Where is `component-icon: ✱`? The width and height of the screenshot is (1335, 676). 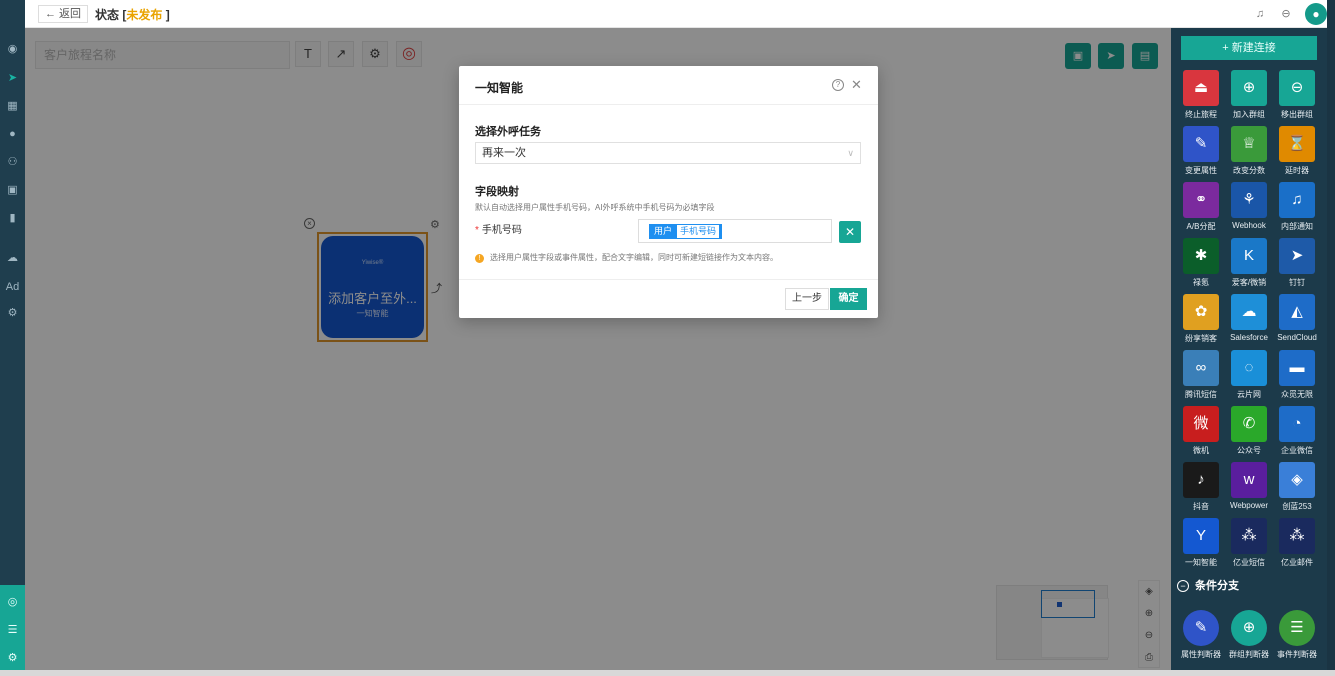 component-icon: ✱ is located at coordinates (1201, 256).